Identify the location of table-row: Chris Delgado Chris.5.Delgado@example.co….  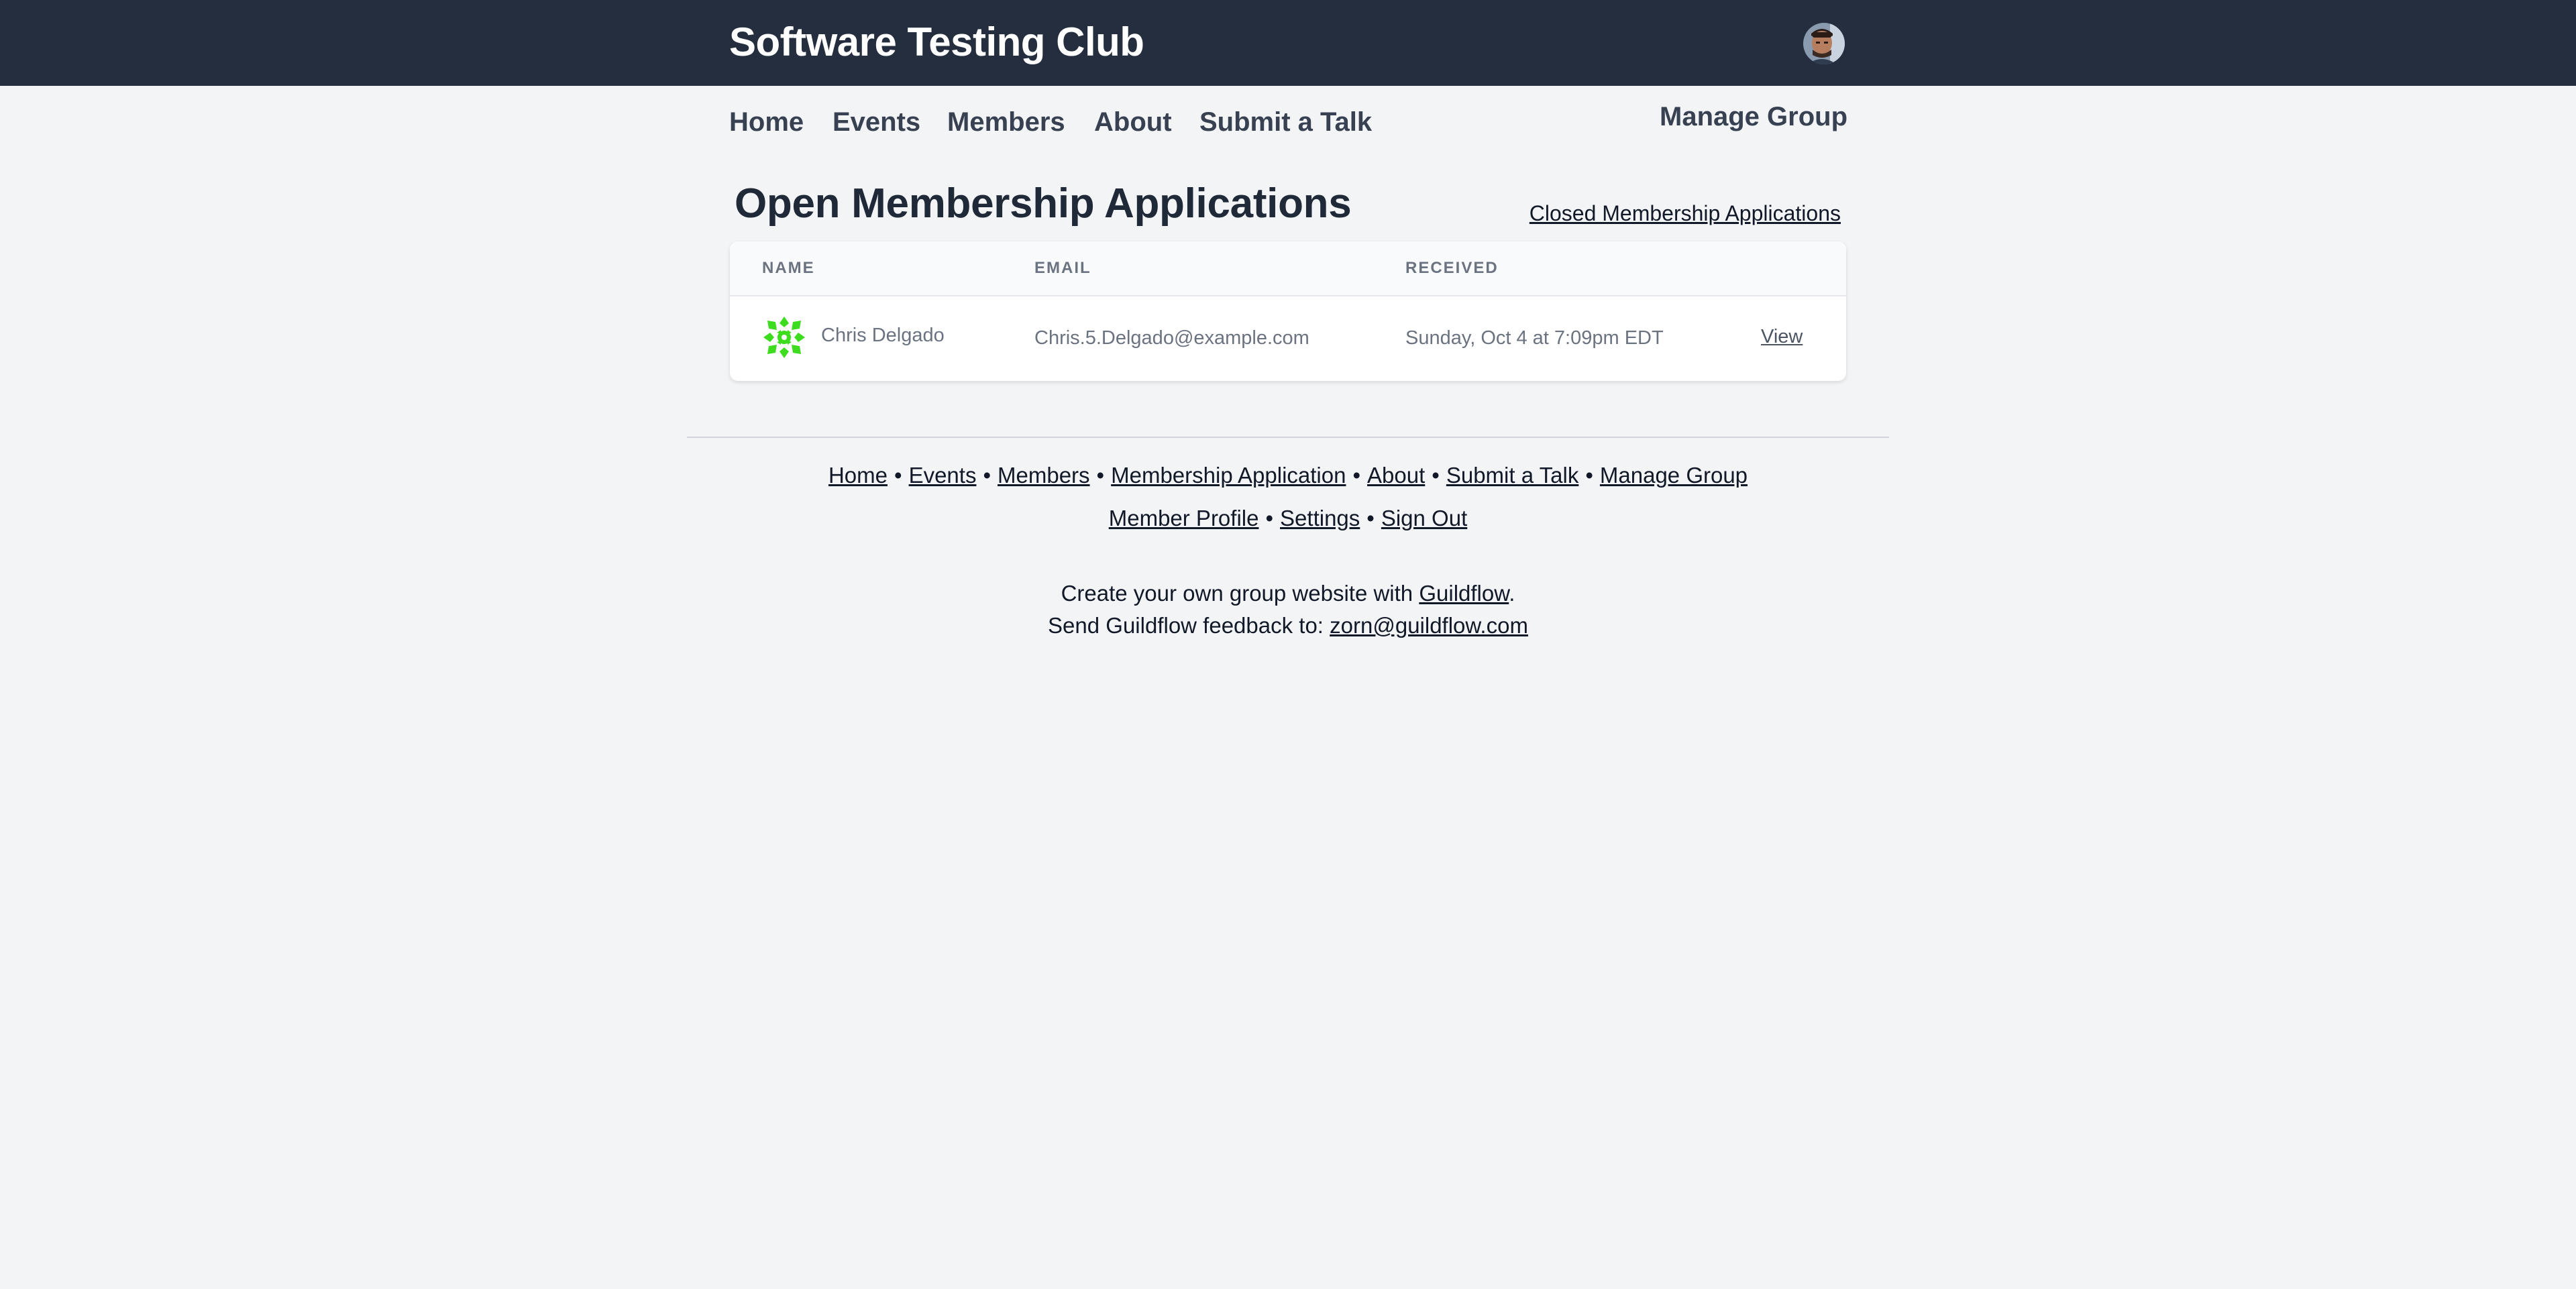
(1288, 338).